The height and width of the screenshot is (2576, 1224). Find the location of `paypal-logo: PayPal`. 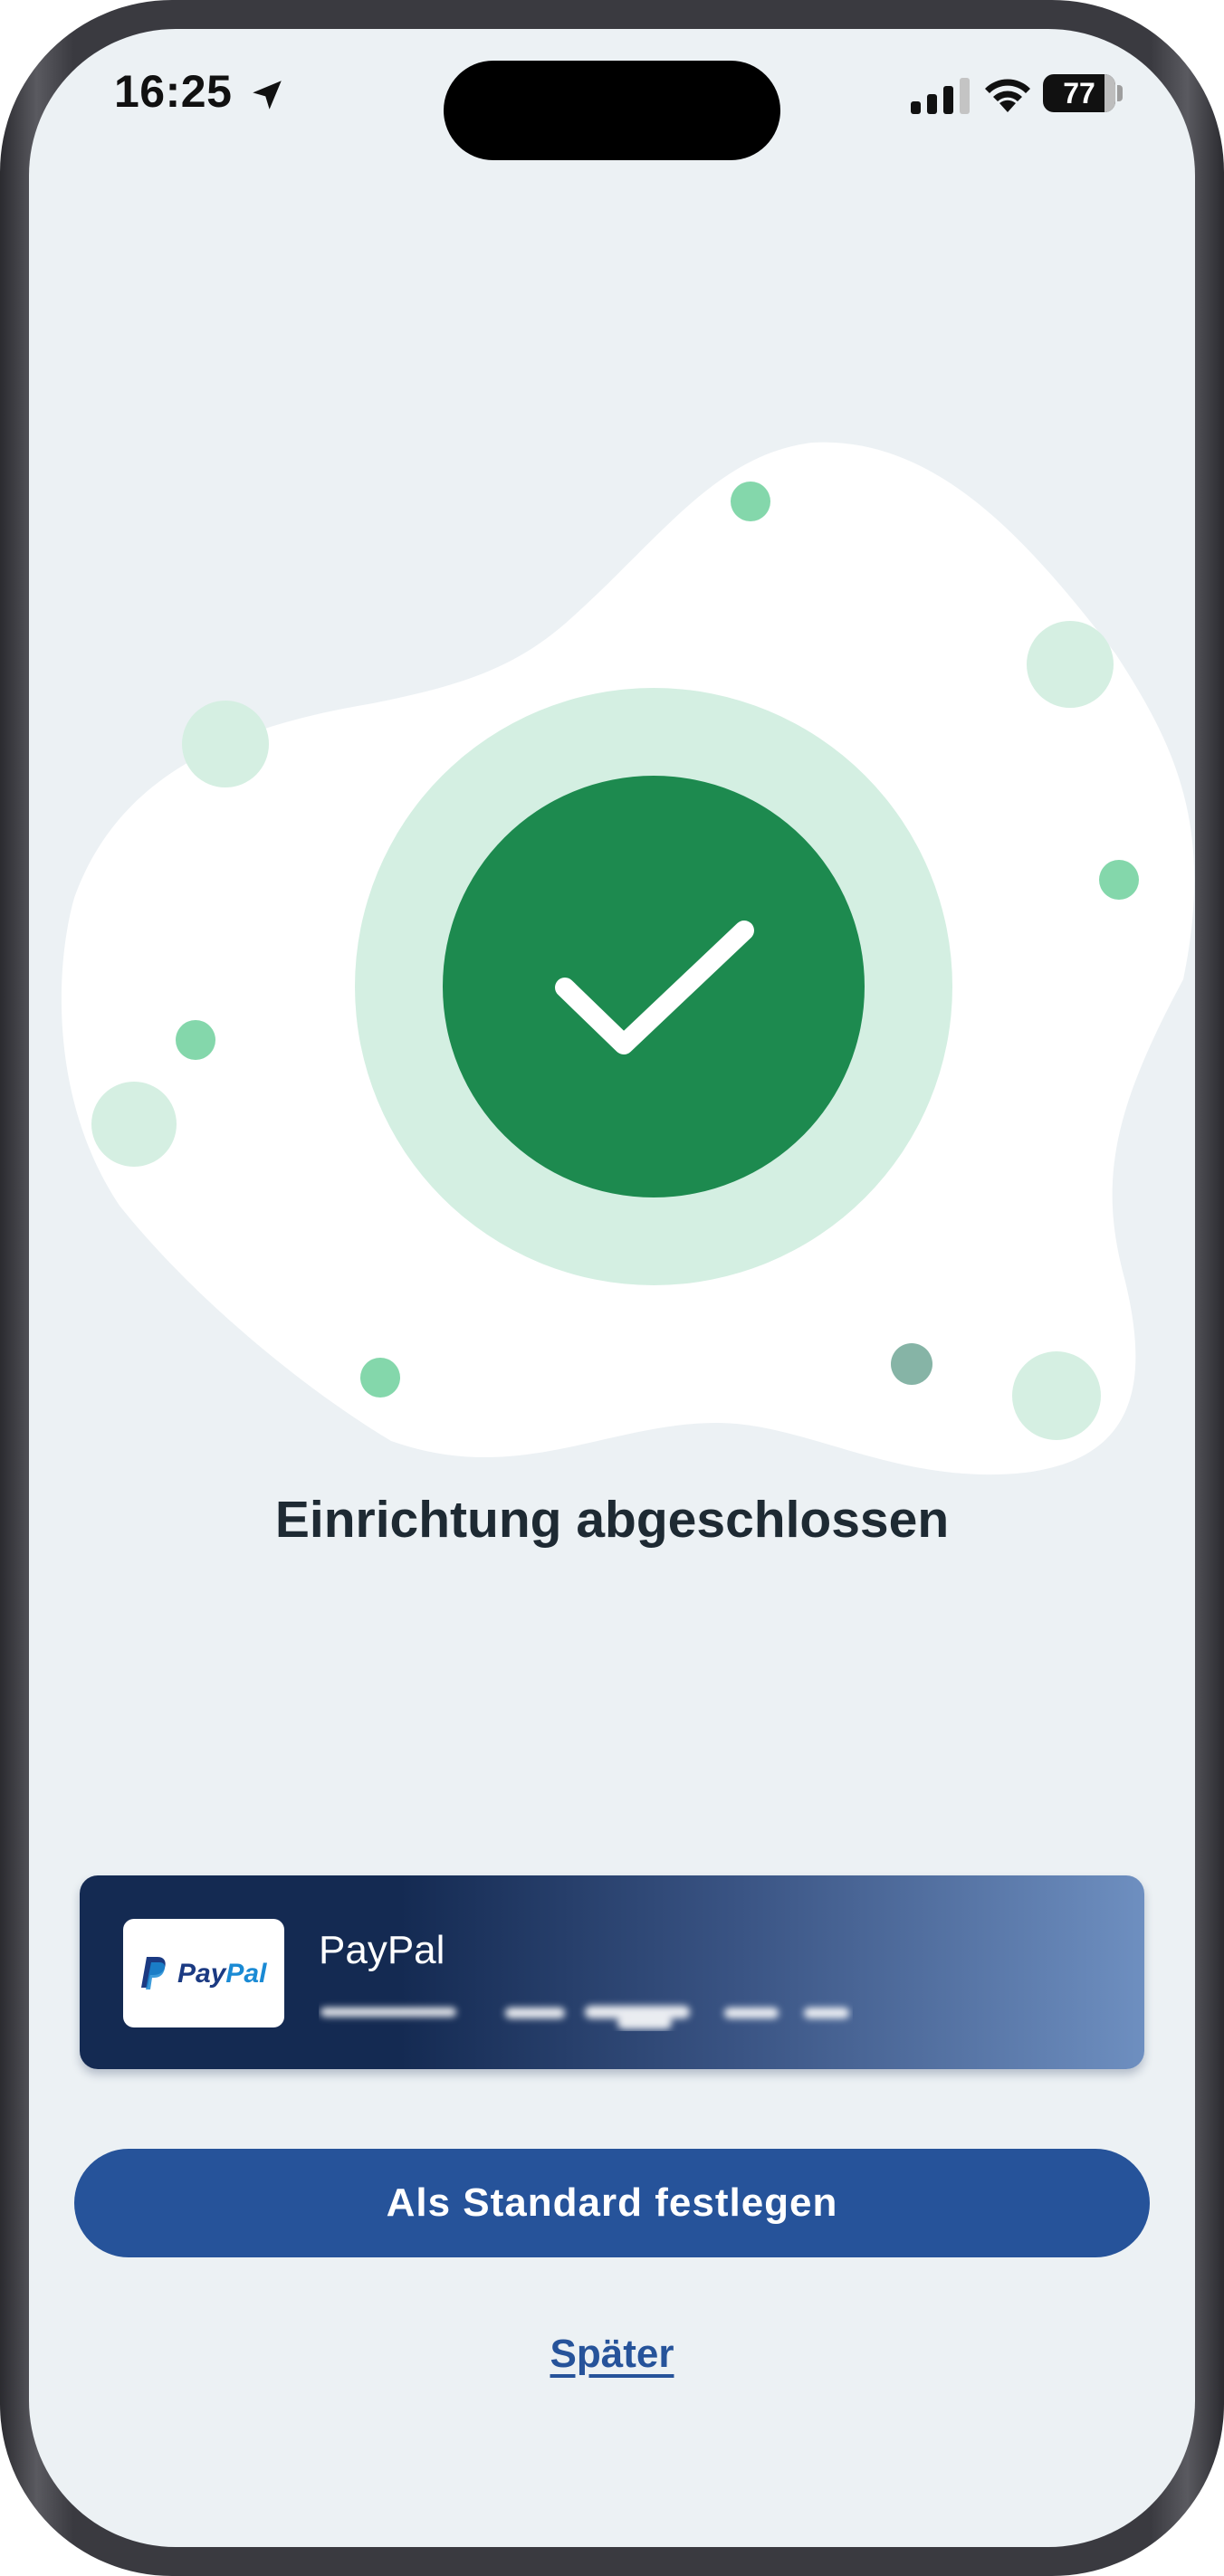

paypal-logo: PayPal is located at coordinates (203, 1973).